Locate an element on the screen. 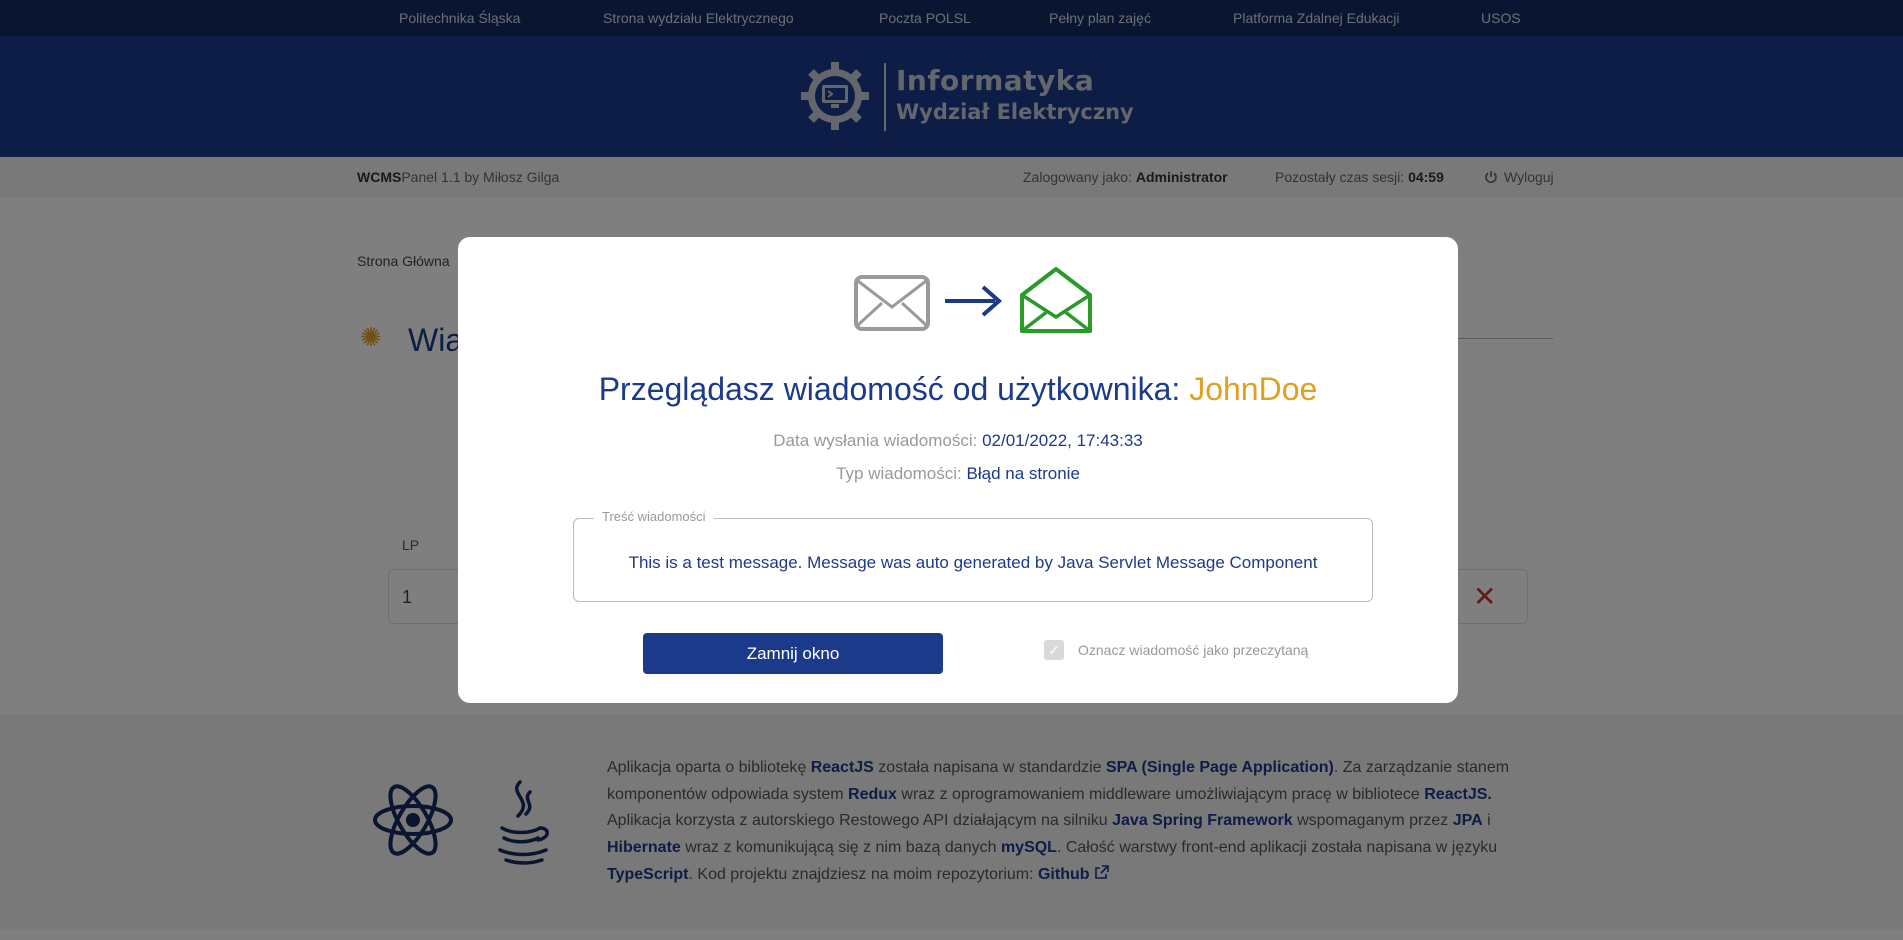 This screenshot has width=1903, height=940. envelope-open-icon is located at coordinates (1056, 300).